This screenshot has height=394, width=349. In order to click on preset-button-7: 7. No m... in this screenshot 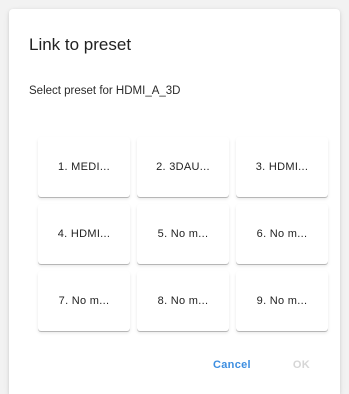, I will do `click(84, 301)`.